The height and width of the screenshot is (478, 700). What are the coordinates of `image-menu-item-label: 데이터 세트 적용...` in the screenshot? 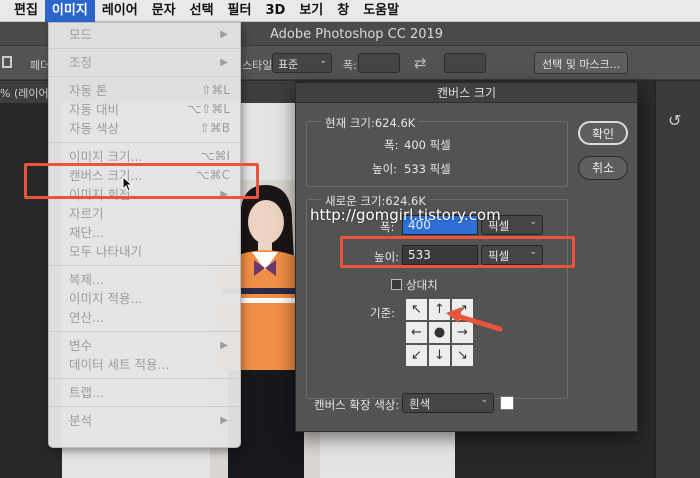 It's located at (119, 364).